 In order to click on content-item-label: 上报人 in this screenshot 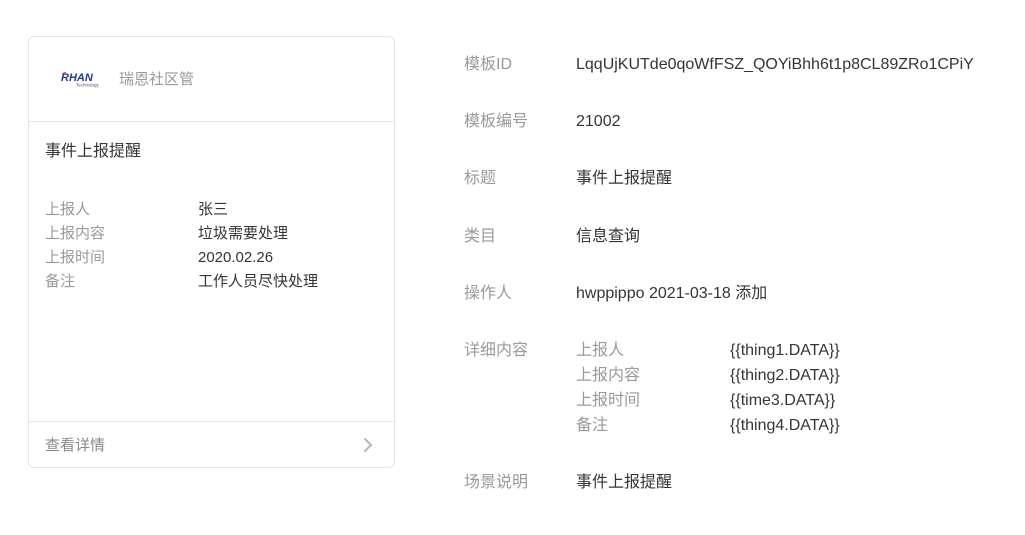, I will do `click(600, 350)`.